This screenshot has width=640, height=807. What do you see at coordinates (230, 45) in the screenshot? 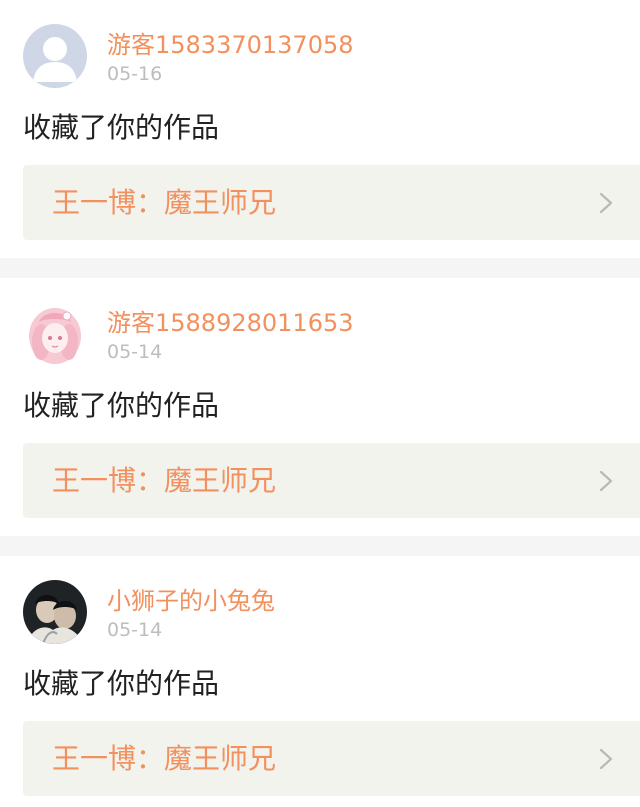
I see `username: 游客1583370137058` at bounding box center [230, 45].